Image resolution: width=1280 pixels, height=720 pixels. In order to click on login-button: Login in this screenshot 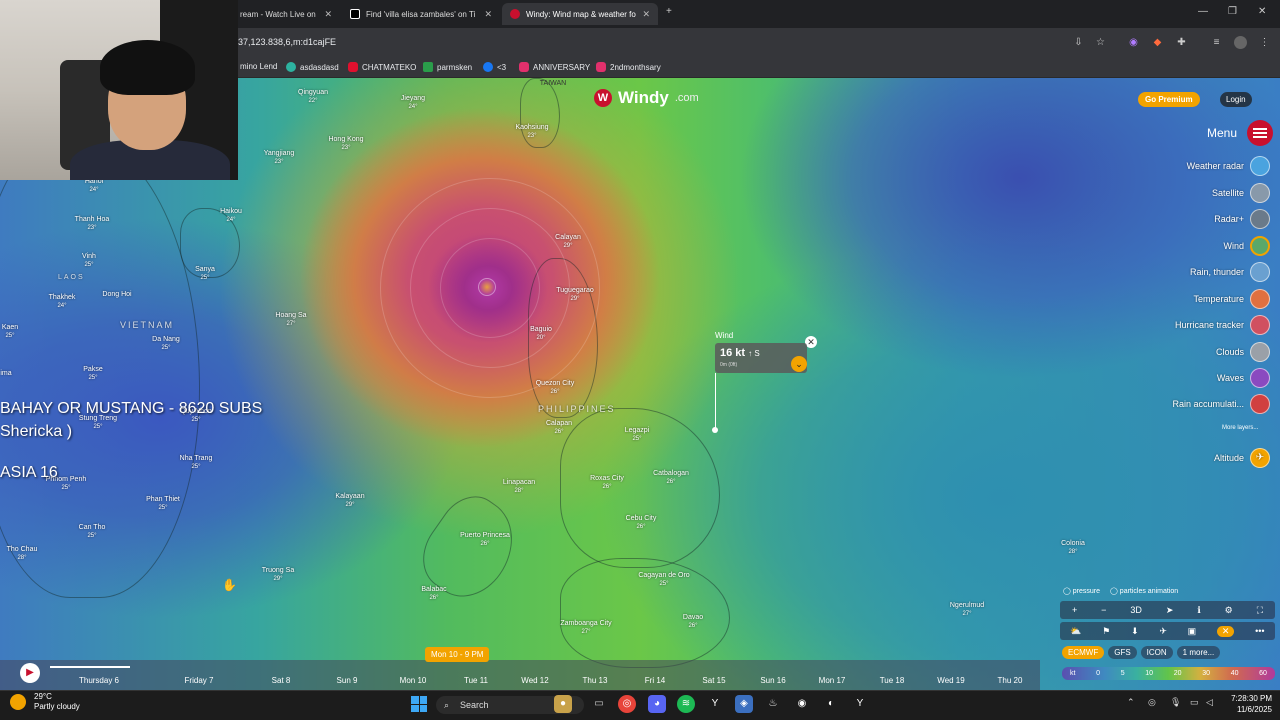, I will do `click(1236, 99)`.